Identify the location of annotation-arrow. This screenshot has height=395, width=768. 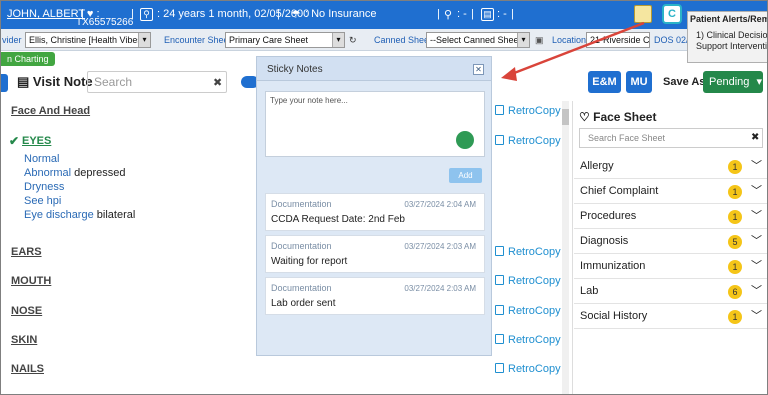
(573, 51).